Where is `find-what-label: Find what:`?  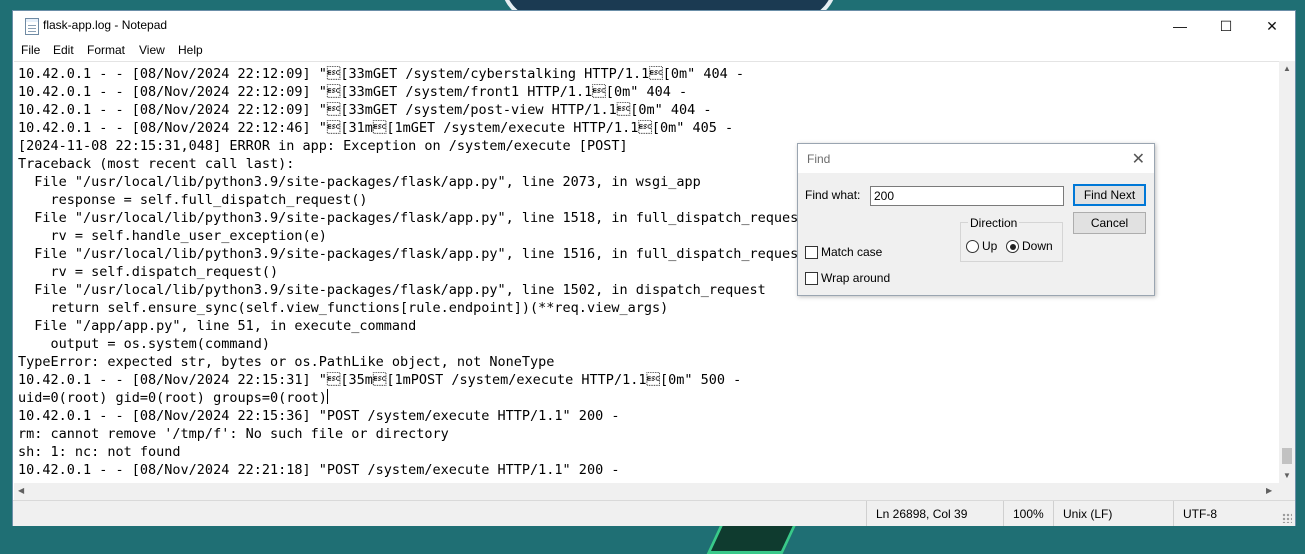 find-what-label: Find what: is located at coordinates (833, 195).